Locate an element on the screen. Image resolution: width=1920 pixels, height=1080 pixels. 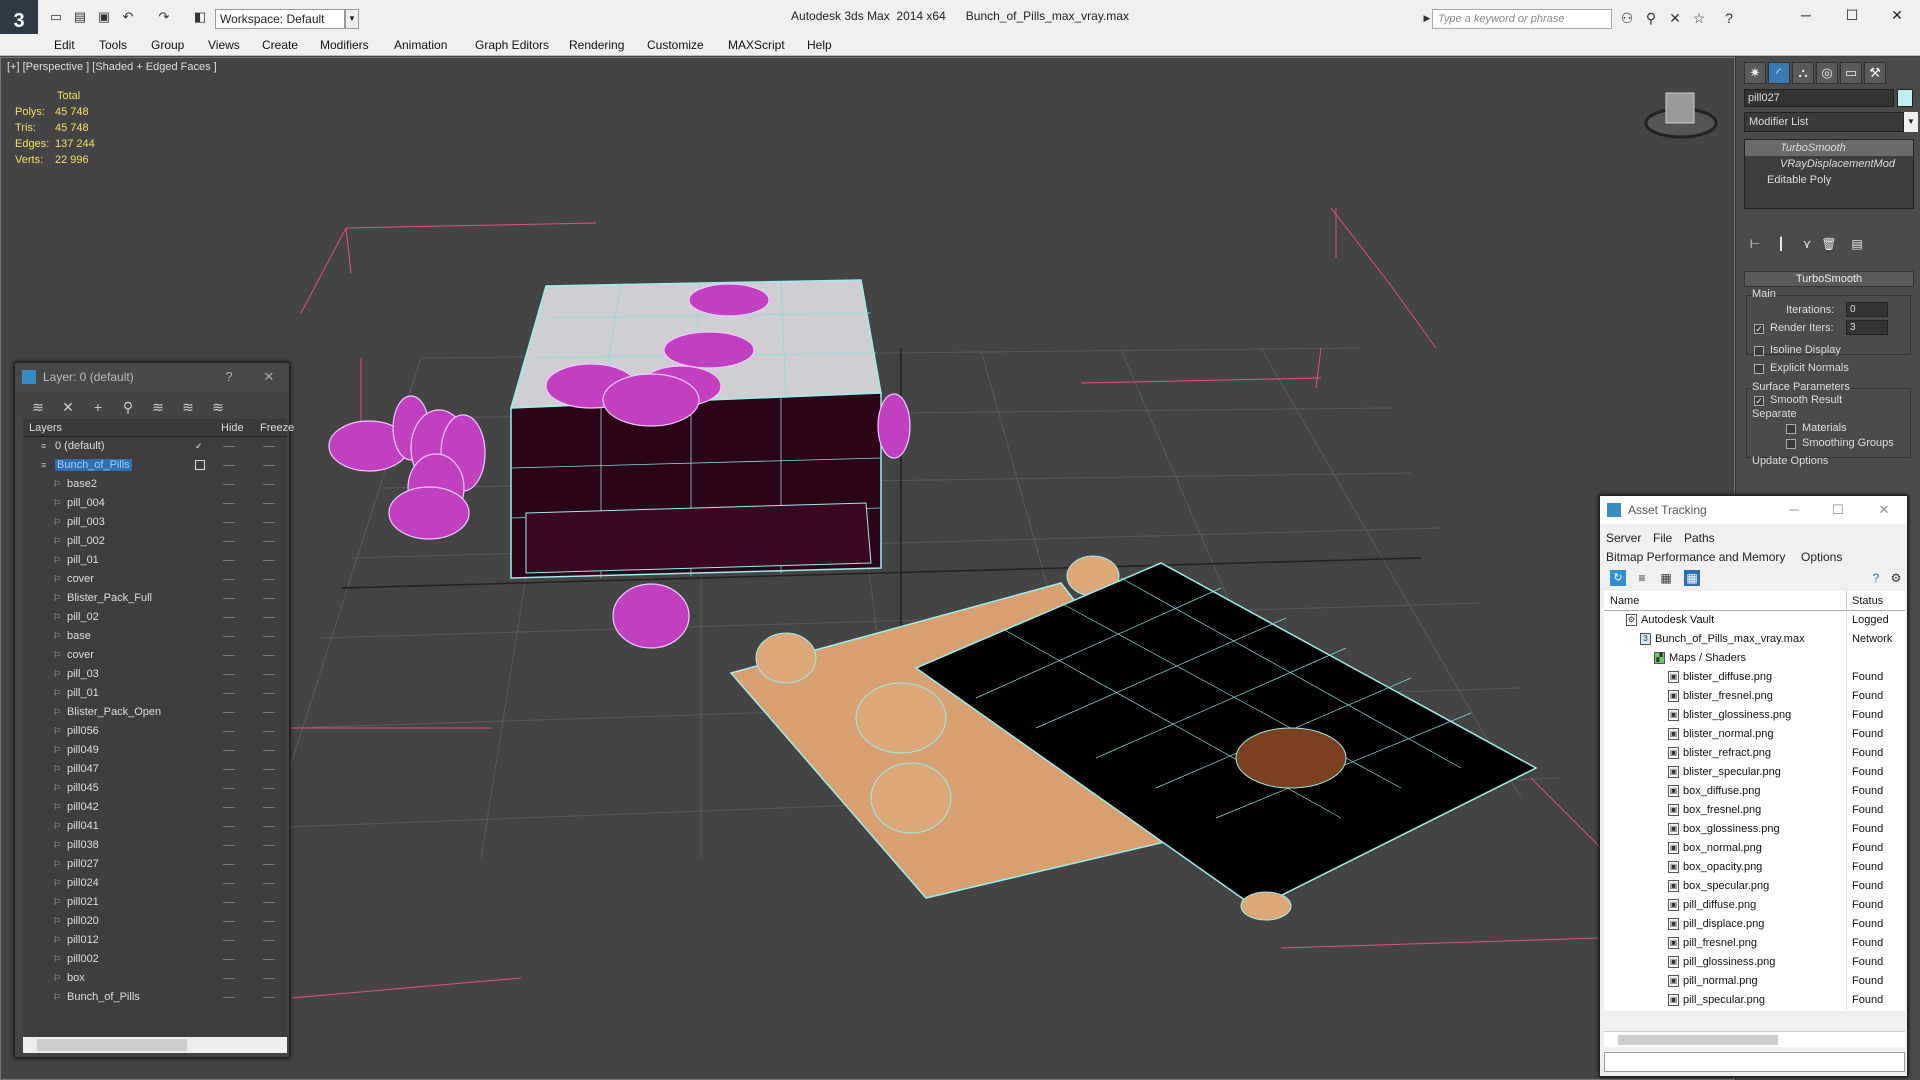
search-input: Type a keyword or phrase is located at coordinates (1522, 19).